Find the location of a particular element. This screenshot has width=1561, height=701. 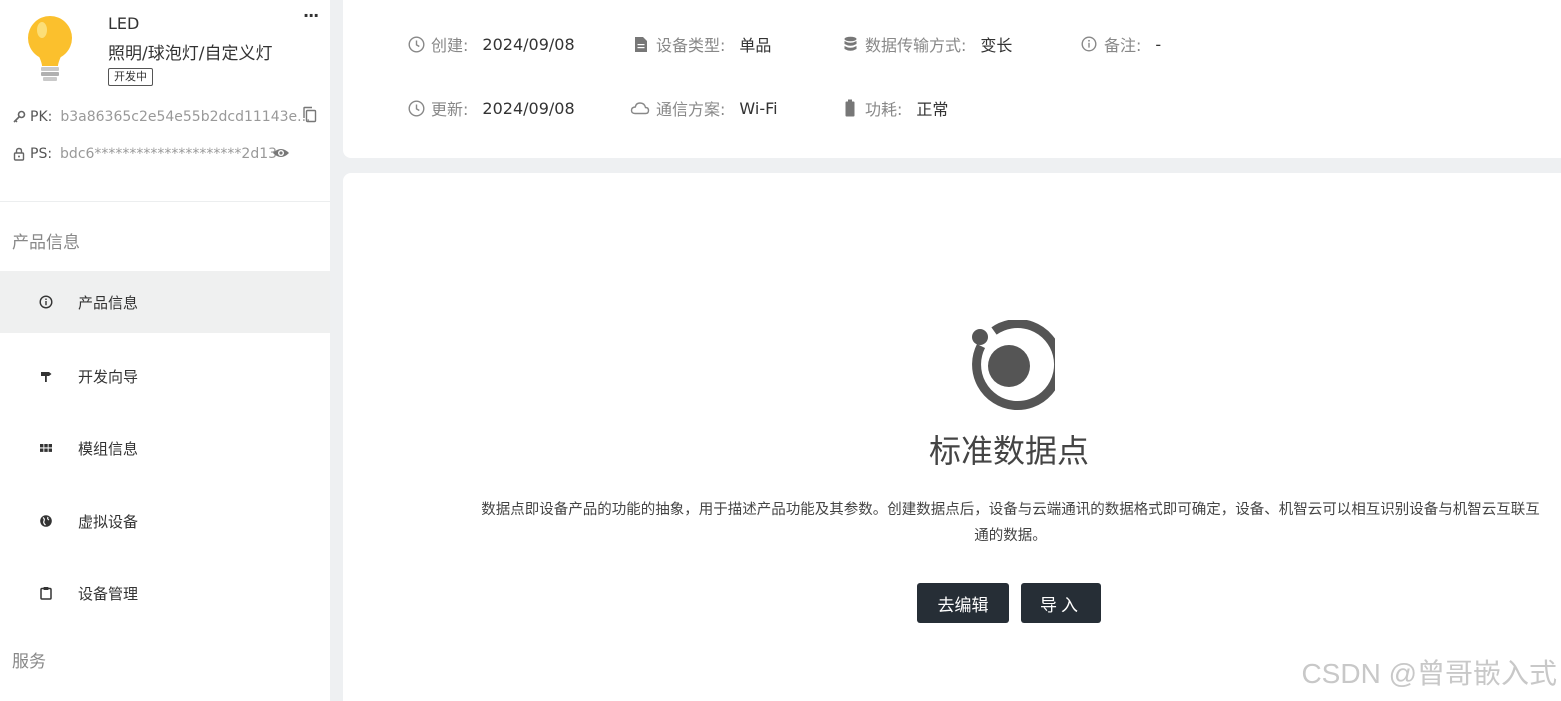

updated-value: 2024/09/08 is located at coordinates (528, 108).